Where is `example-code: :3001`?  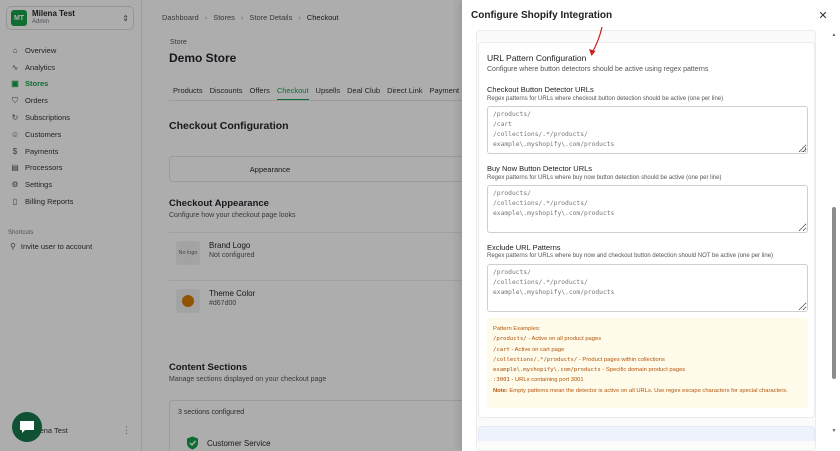 example-code: :3001 is located at coordinates (501, 380).